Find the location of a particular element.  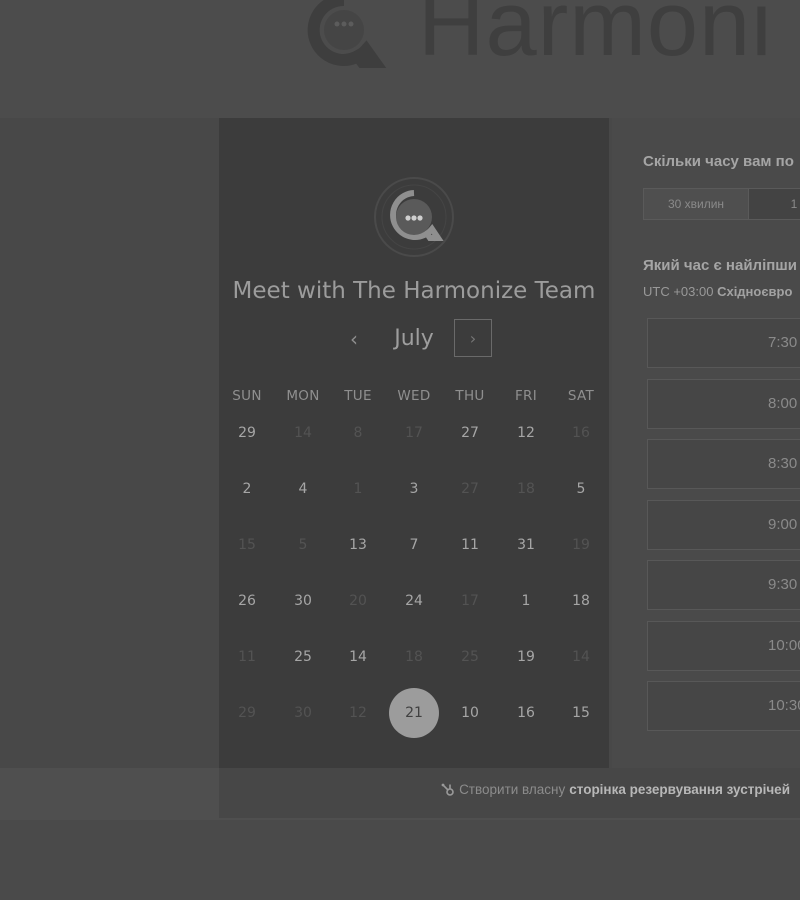

footer-text: Створити власну is located at coordinates (512, 789).